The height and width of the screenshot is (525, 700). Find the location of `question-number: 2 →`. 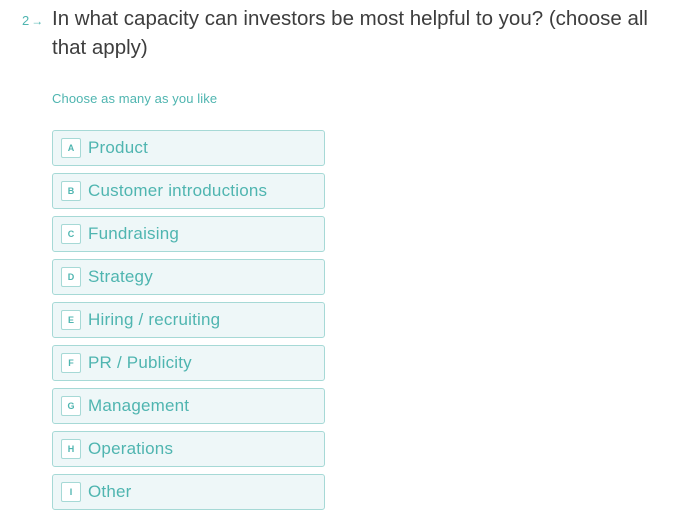

question-number: 2 → is located at coordinates (32, 20).